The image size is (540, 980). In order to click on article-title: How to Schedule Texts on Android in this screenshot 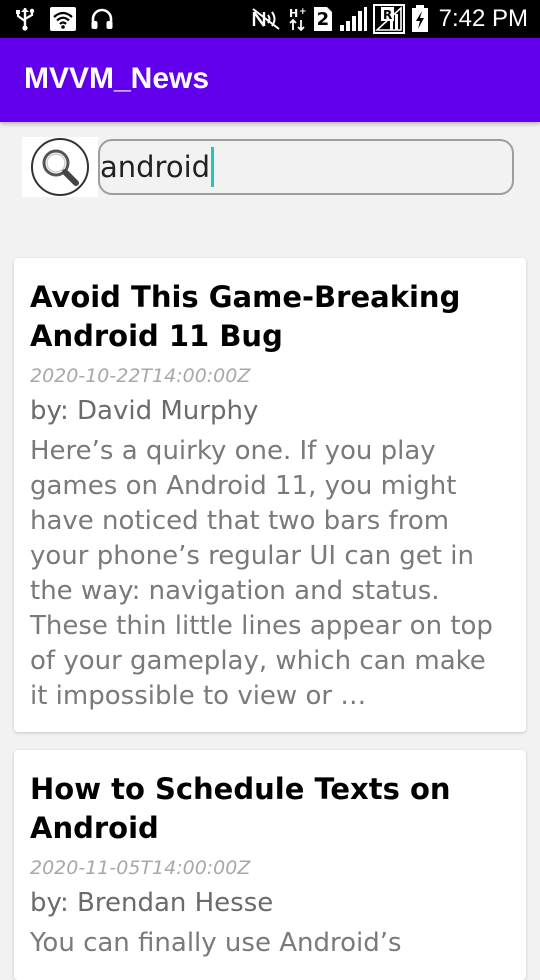, I will do `click(240, 808)`.